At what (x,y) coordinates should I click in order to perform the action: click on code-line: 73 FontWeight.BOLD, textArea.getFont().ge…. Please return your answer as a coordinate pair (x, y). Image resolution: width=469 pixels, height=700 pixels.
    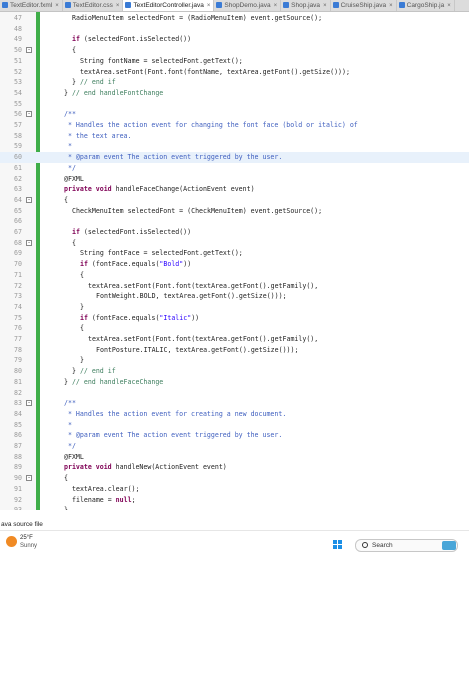
    Looking at the image, I should click on (234, 296).